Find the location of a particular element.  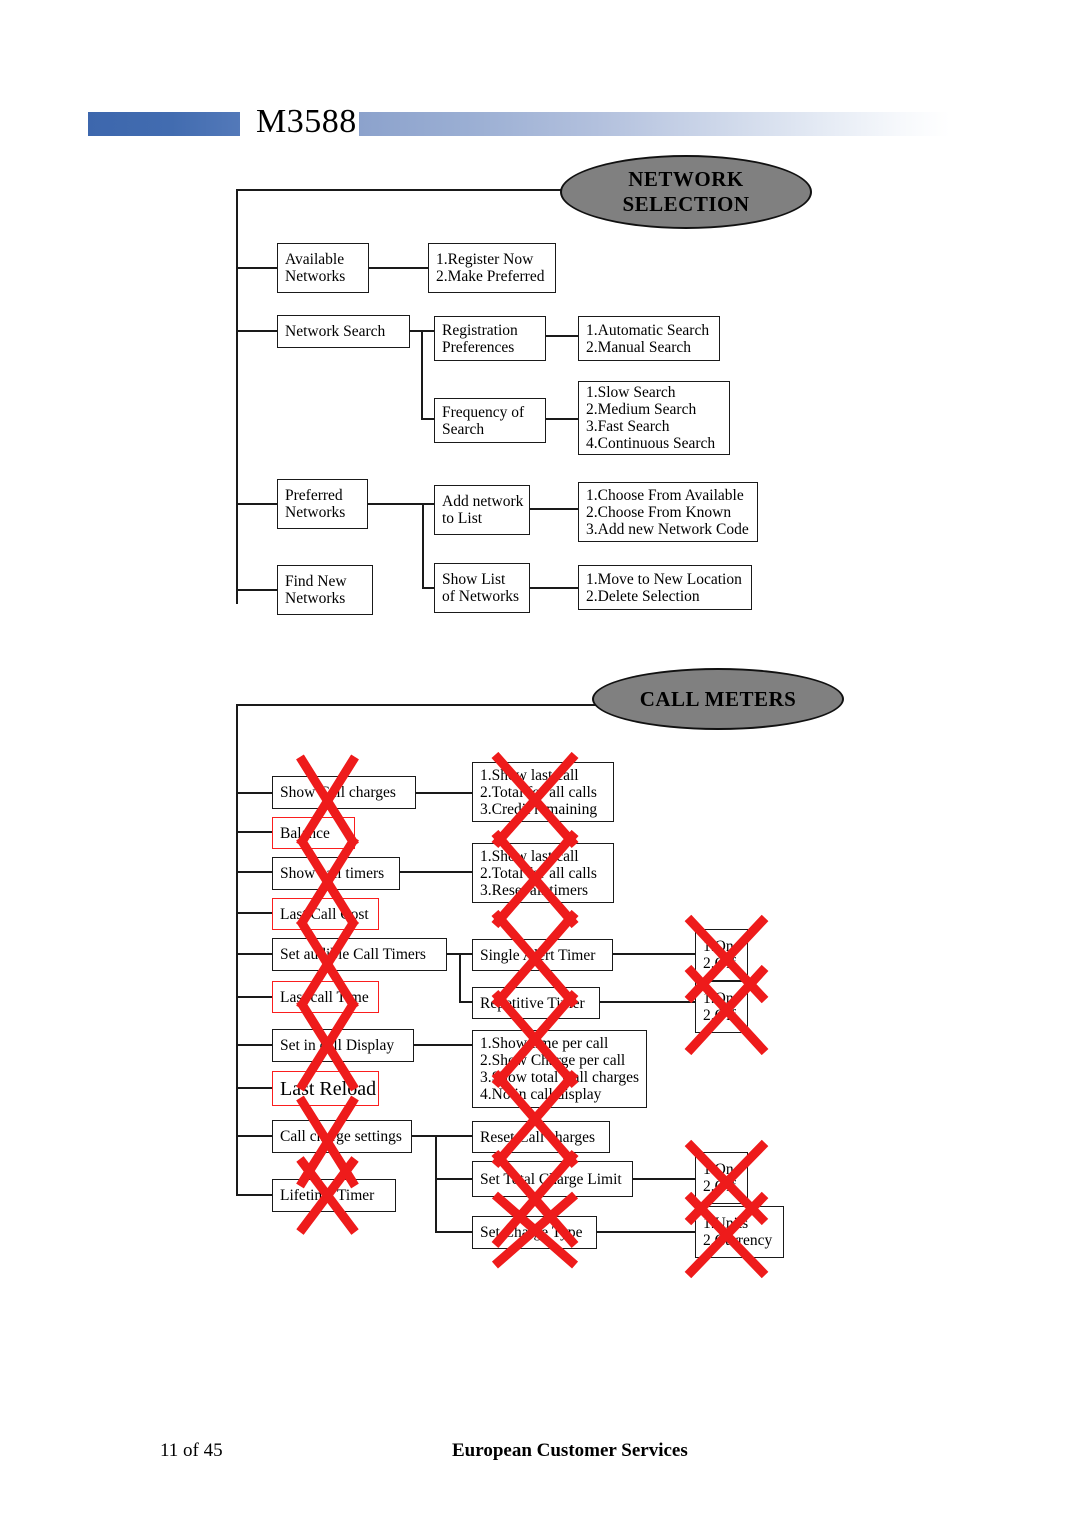

node-line: Find New is located at coordinates (316, 581).